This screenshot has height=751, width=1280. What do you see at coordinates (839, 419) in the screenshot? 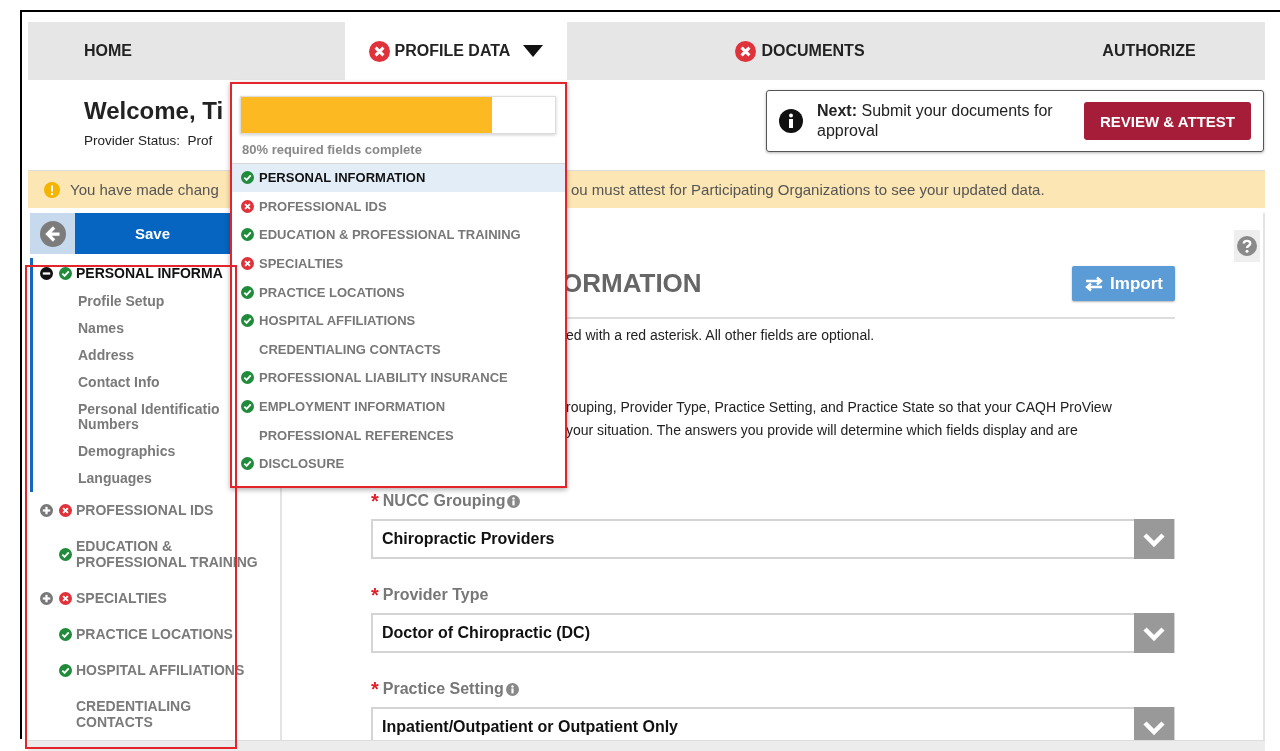
I see `instruction-text: rouping, Provider Type, Practice Setting, and Practice State so that your CAQH ProView your situation. The answers you provide will determine which fields display and are` at bounding box center [839, 419].